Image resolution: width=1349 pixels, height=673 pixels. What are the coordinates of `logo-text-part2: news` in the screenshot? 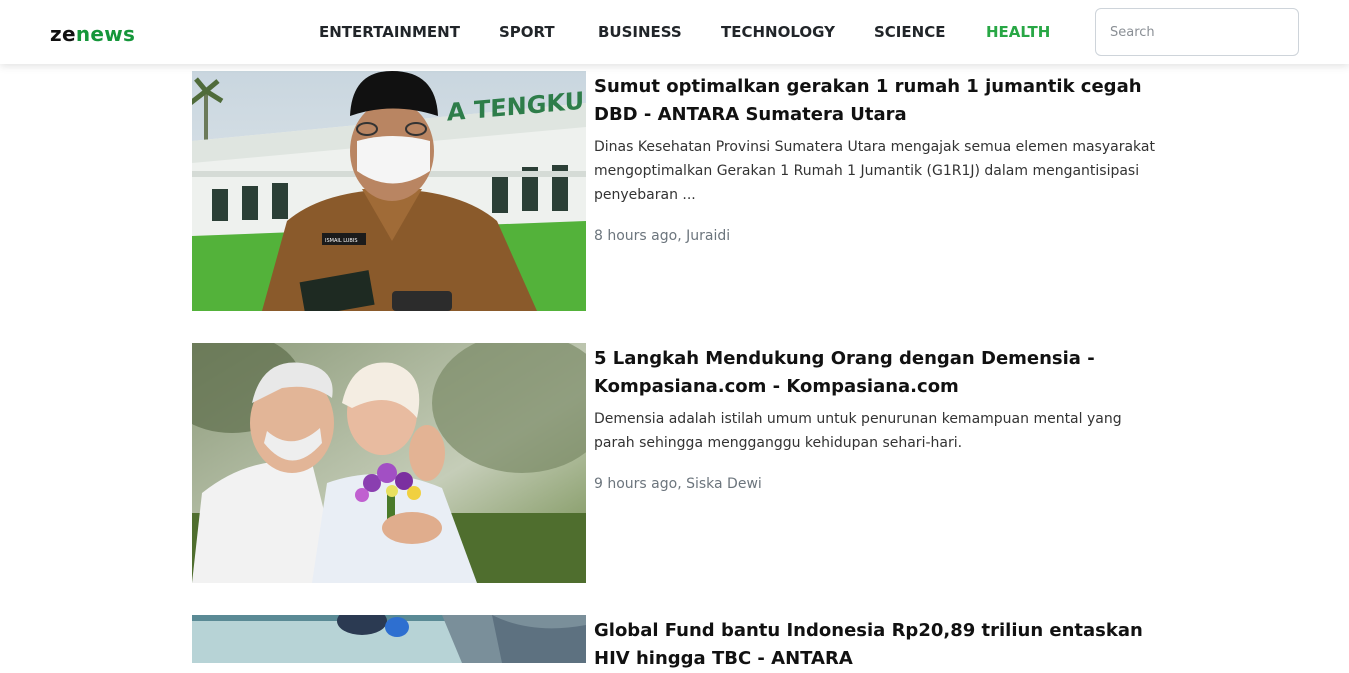 It's located at (105, 34).